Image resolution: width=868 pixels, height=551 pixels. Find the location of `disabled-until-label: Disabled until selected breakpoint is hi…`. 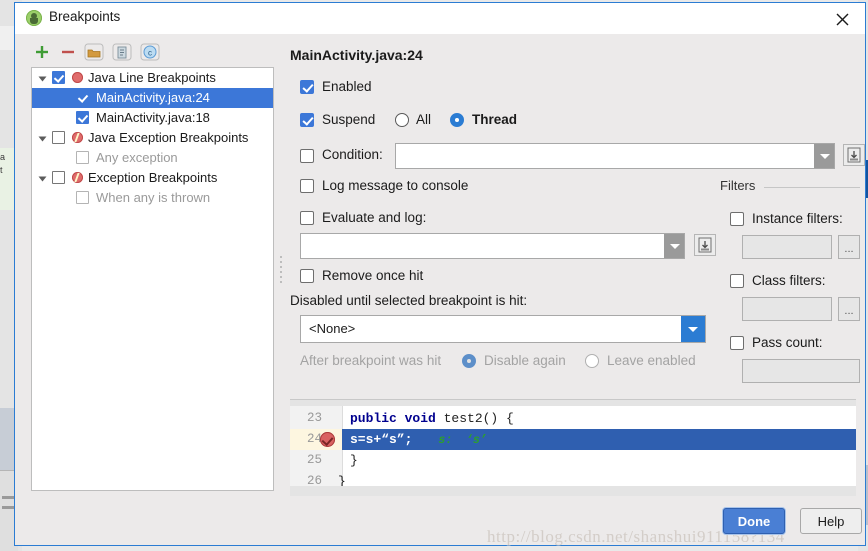

disabled-until-label: Disabled until selected breakpoint is hi… is located at coordinates (409, 300).